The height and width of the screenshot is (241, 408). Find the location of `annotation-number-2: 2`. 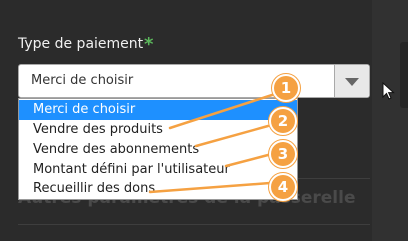

annotation-number-2: 2 is located at coordinates (283, 121).